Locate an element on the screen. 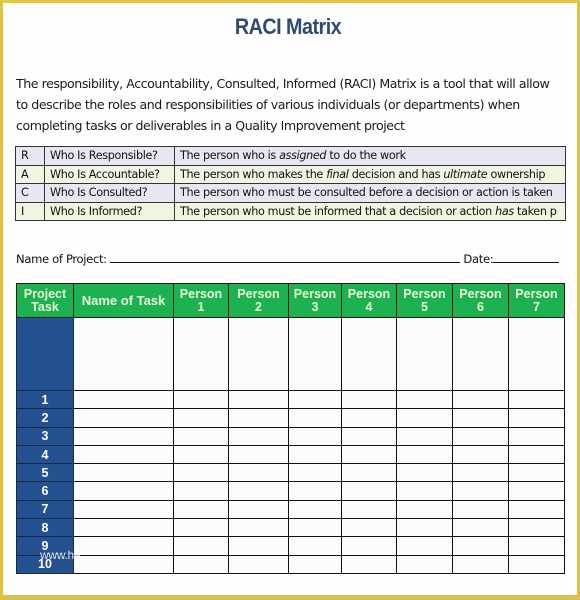  raci-letter: I is located at coordinates (30, 211).